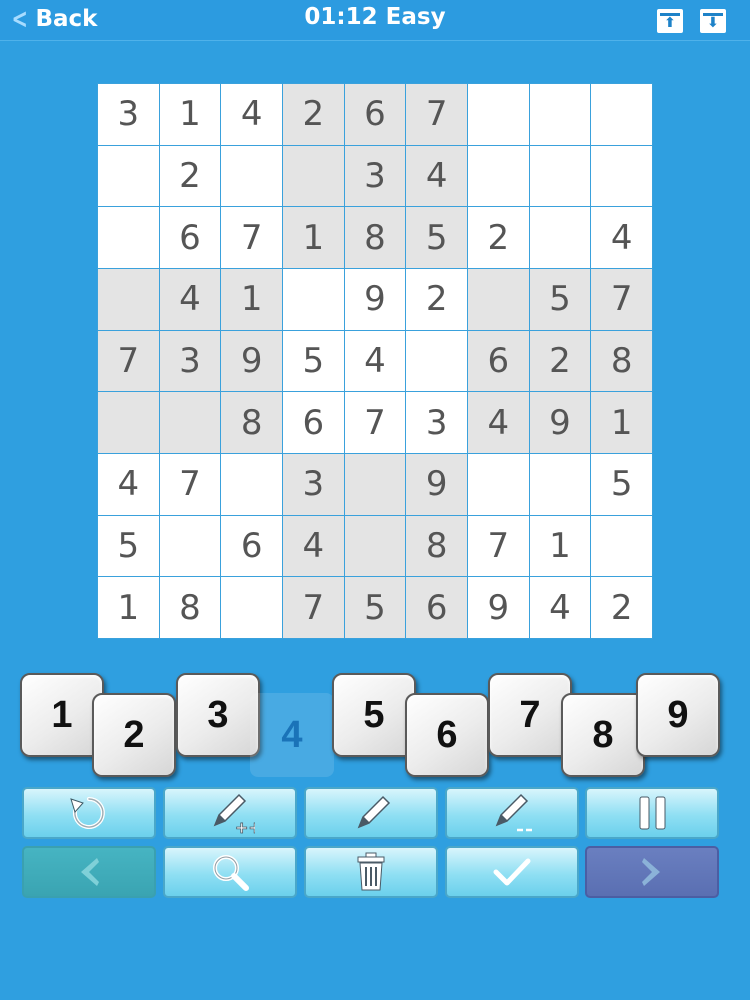  I want to click on cell-r2c7, so click(498, 176).